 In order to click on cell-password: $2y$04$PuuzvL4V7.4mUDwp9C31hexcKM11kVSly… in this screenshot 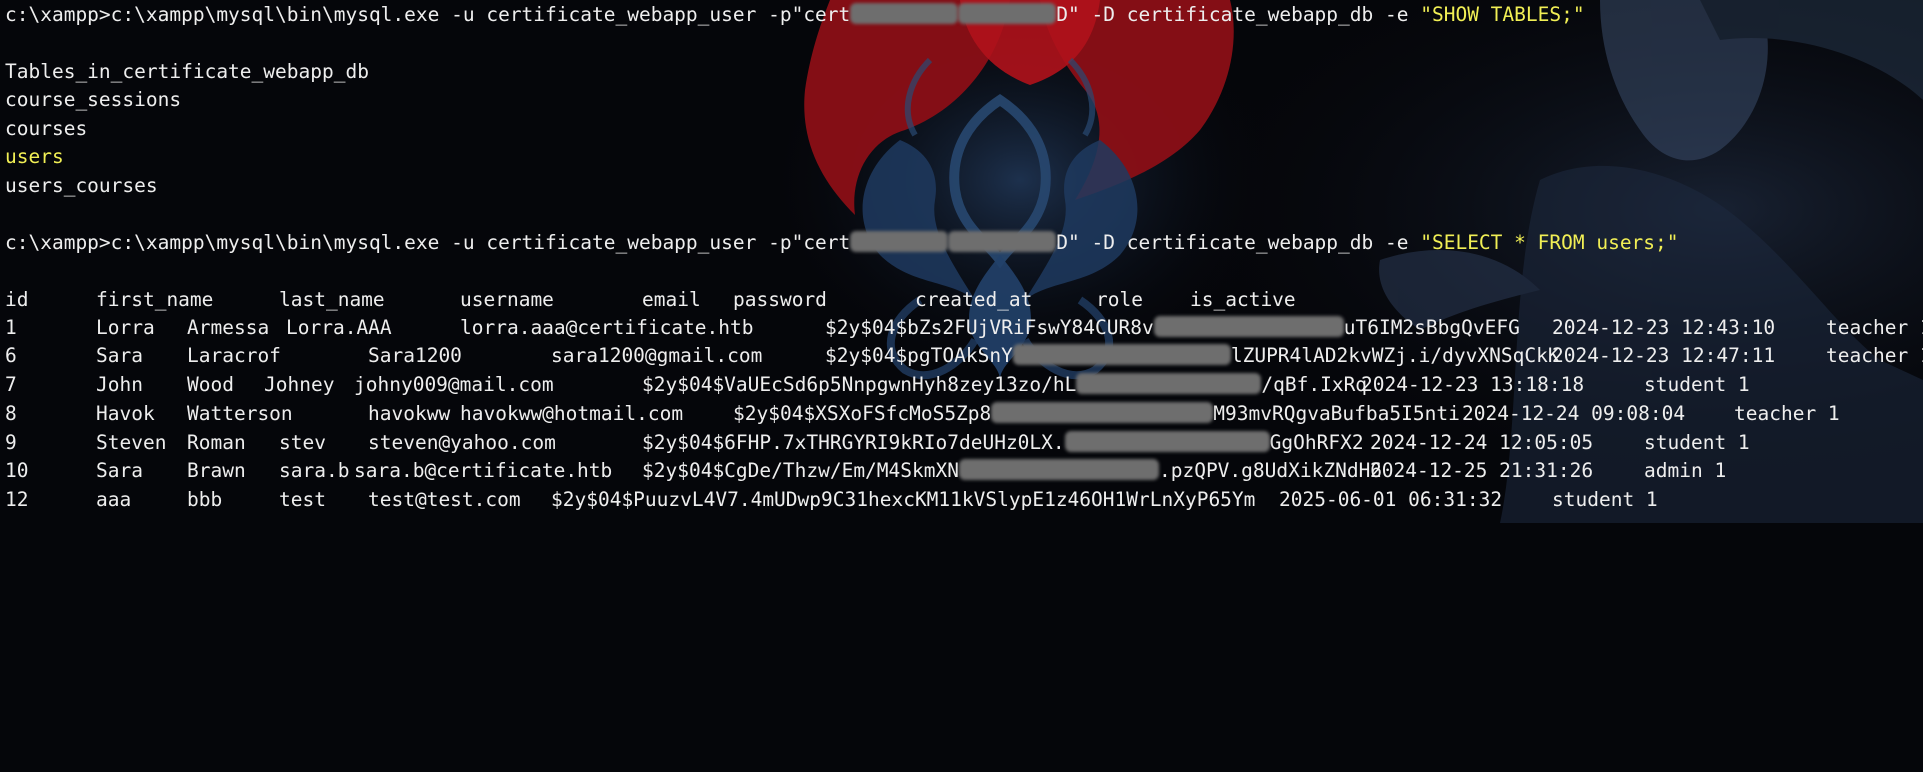, I will do `click(903, 499)`.